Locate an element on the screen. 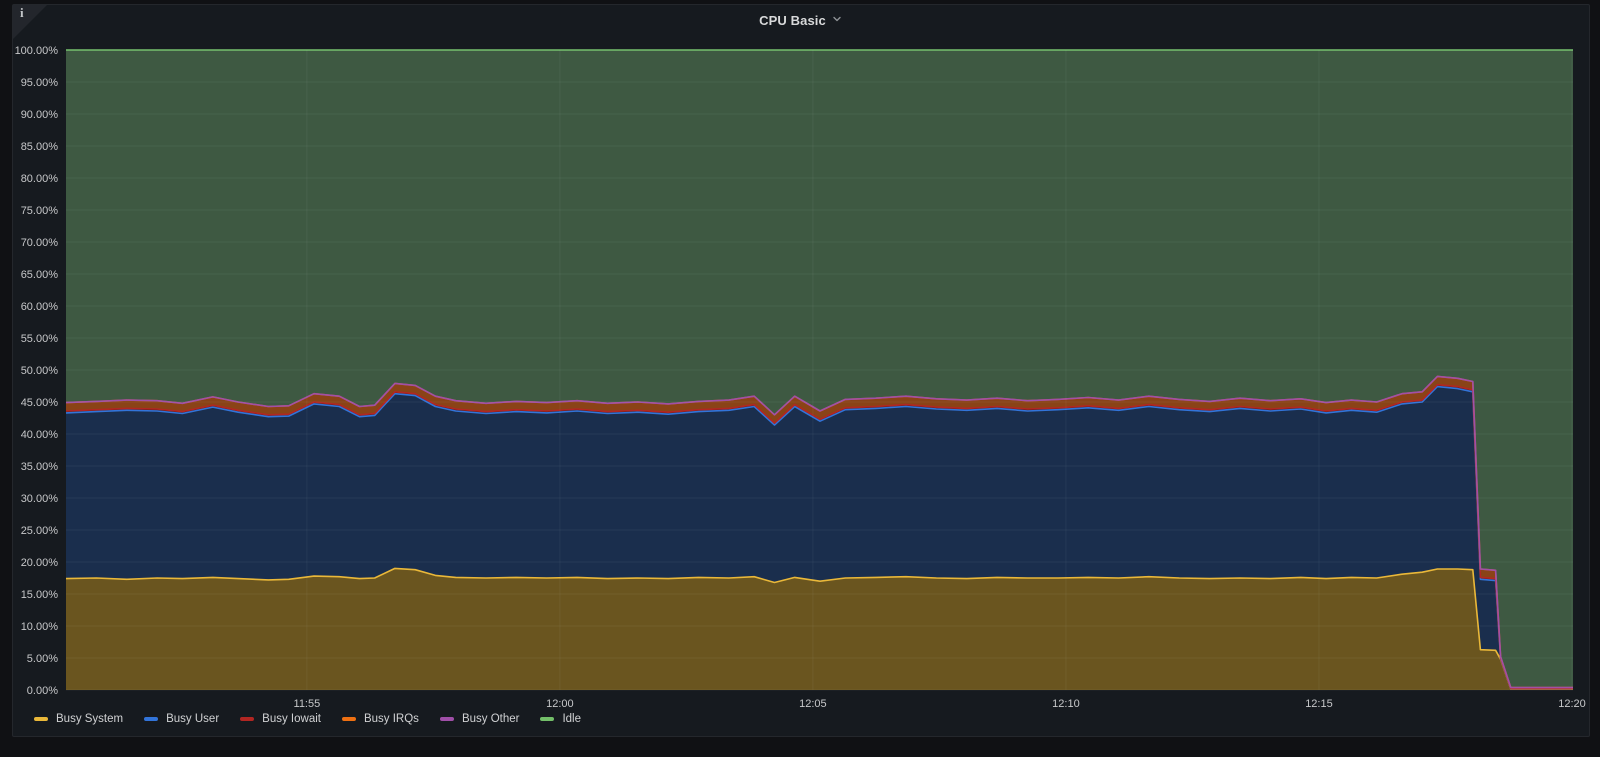 This screenshot has width=1600, height=757. legend-swatch-busy-other is located at coordinates (446, 719).